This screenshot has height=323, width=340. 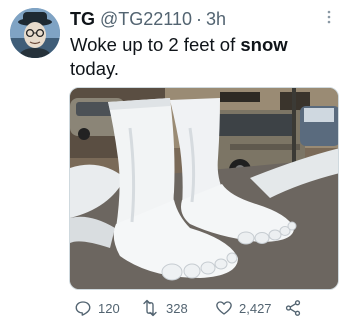 What do you see at coordinates (150, 308) in the screenshot?
I see `retweet-icon` at bounding box center [150, 308].